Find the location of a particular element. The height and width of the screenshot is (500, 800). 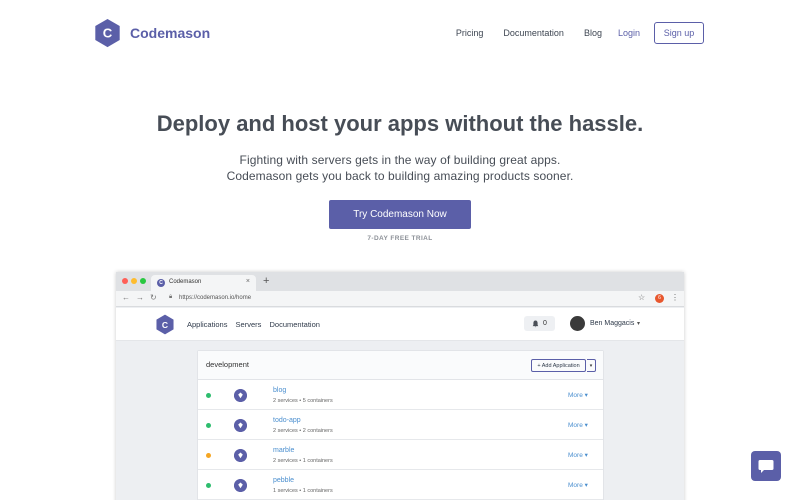

window-close-dot-icon is located at coordinates (125, 281).